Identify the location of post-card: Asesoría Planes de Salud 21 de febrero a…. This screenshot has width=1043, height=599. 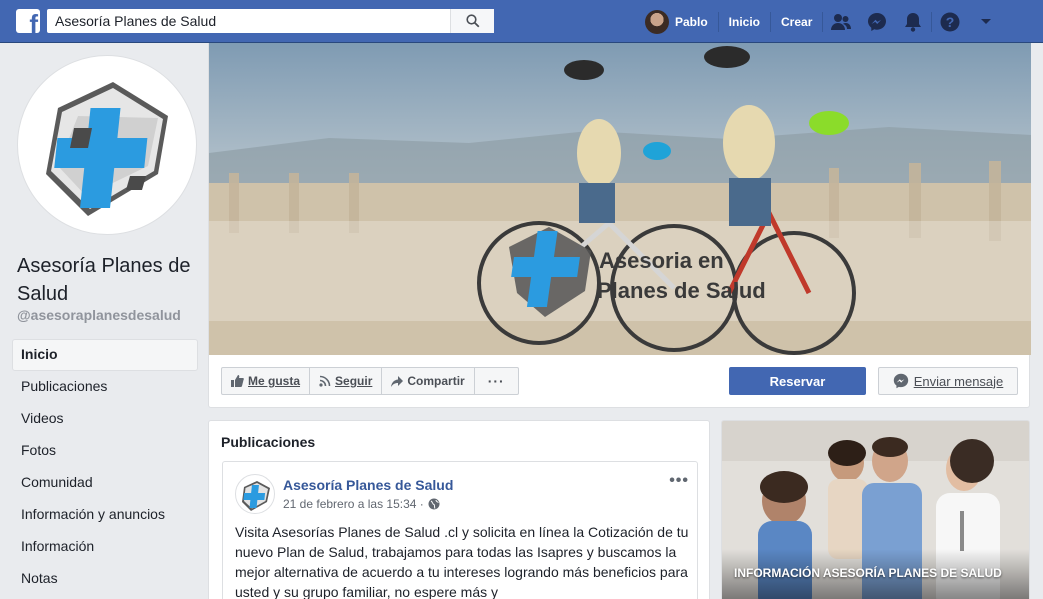
(460, 530).